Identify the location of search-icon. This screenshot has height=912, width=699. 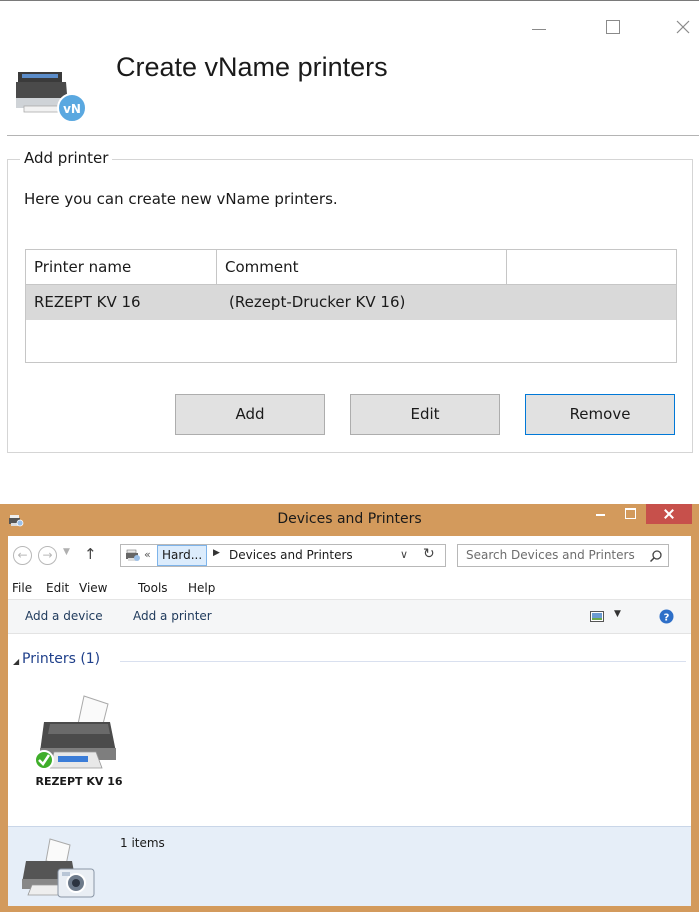
(656, 556).